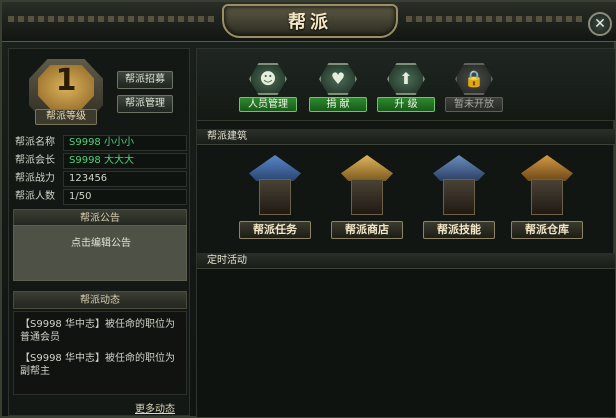  What do you see at coordinates (125, 161) in the screenshot?
I see `guild-leader-value: S9998 大大大` at bounding box center [125, 161].